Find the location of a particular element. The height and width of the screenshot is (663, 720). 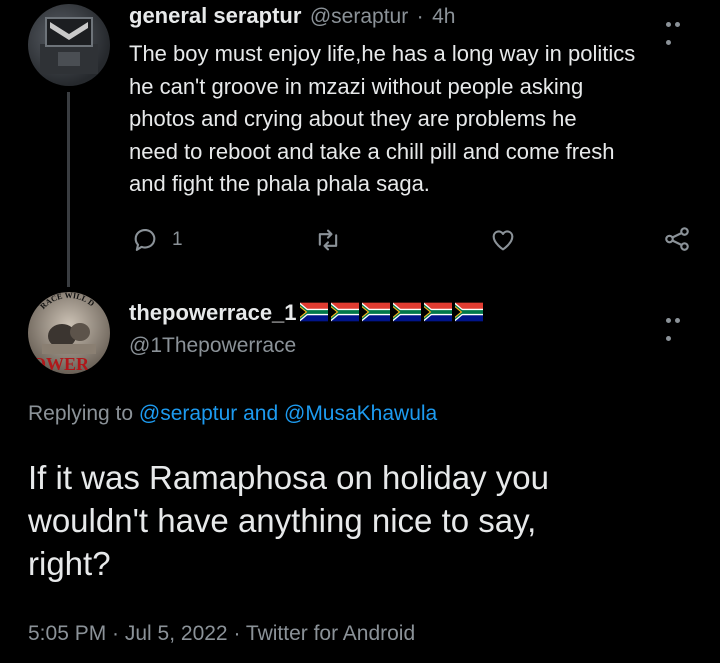

timestamp: 4h is located at coordinates (443, 16).